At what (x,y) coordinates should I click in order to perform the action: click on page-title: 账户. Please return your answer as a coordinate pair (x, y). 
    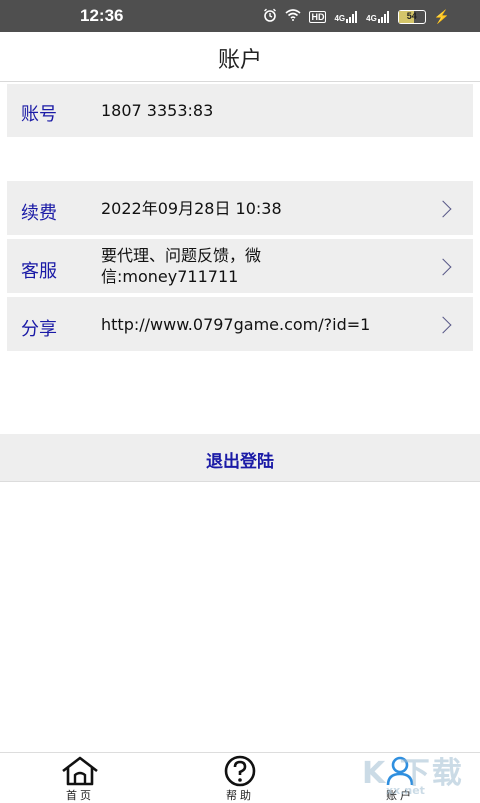
    Looking at the image, I should click on (239, 60).